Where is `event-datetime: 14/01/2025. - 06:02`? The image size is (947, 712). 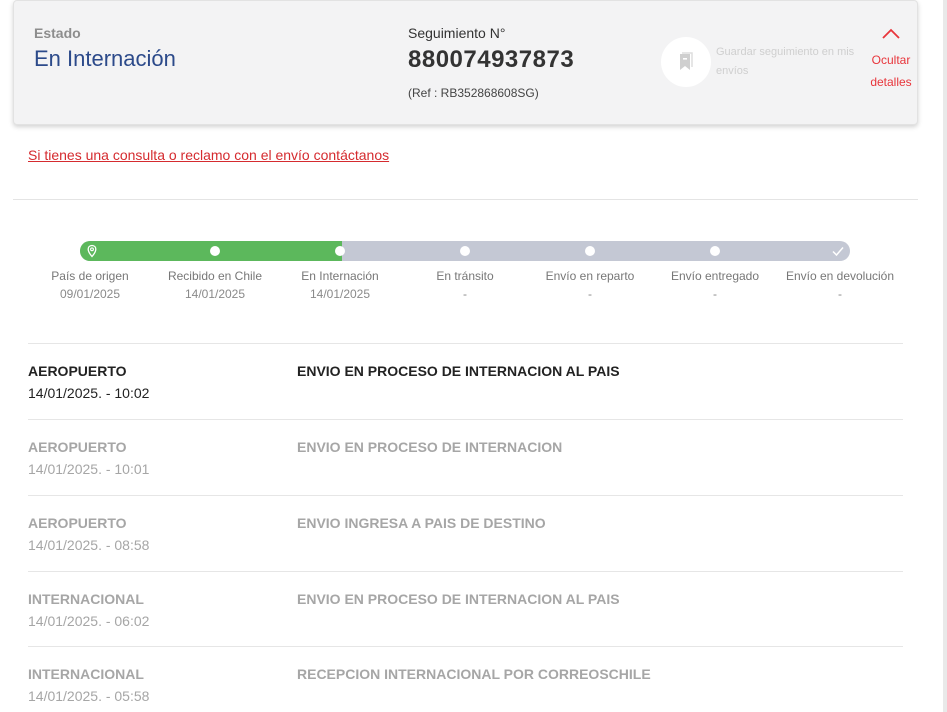 event-datetime: 14/01/2025. - 06:02 is located at coordinates (89, 621).